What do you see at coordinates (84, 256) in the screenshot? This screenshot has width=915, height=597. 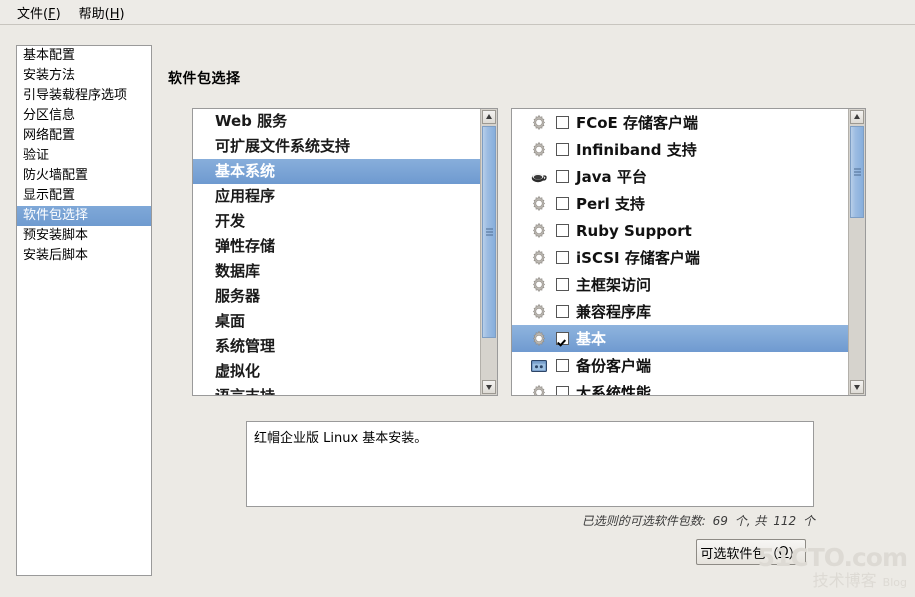 I see `sidebar-item: 安装后脚本` at bounding box center [84, 256].